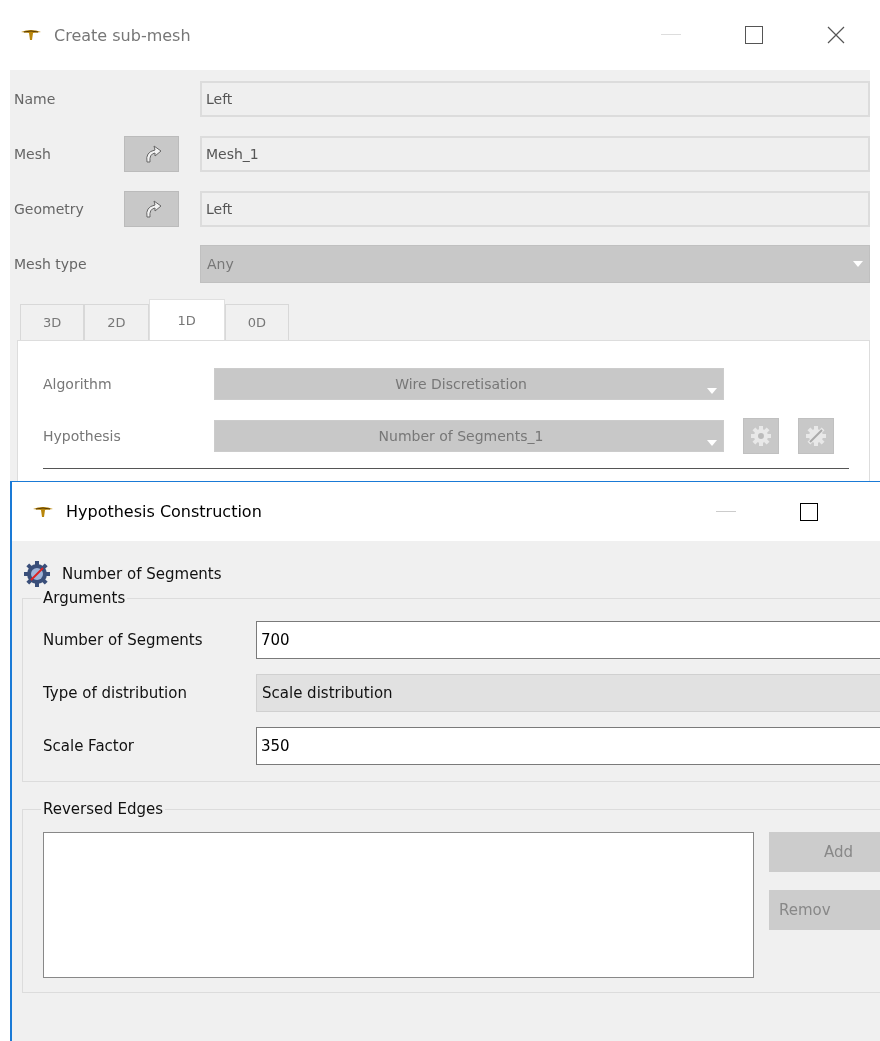  What do you see at coordinates (535, 154) in the screenshot?
I see `text-field: Mesh_1` at bounding box center [535, 154].